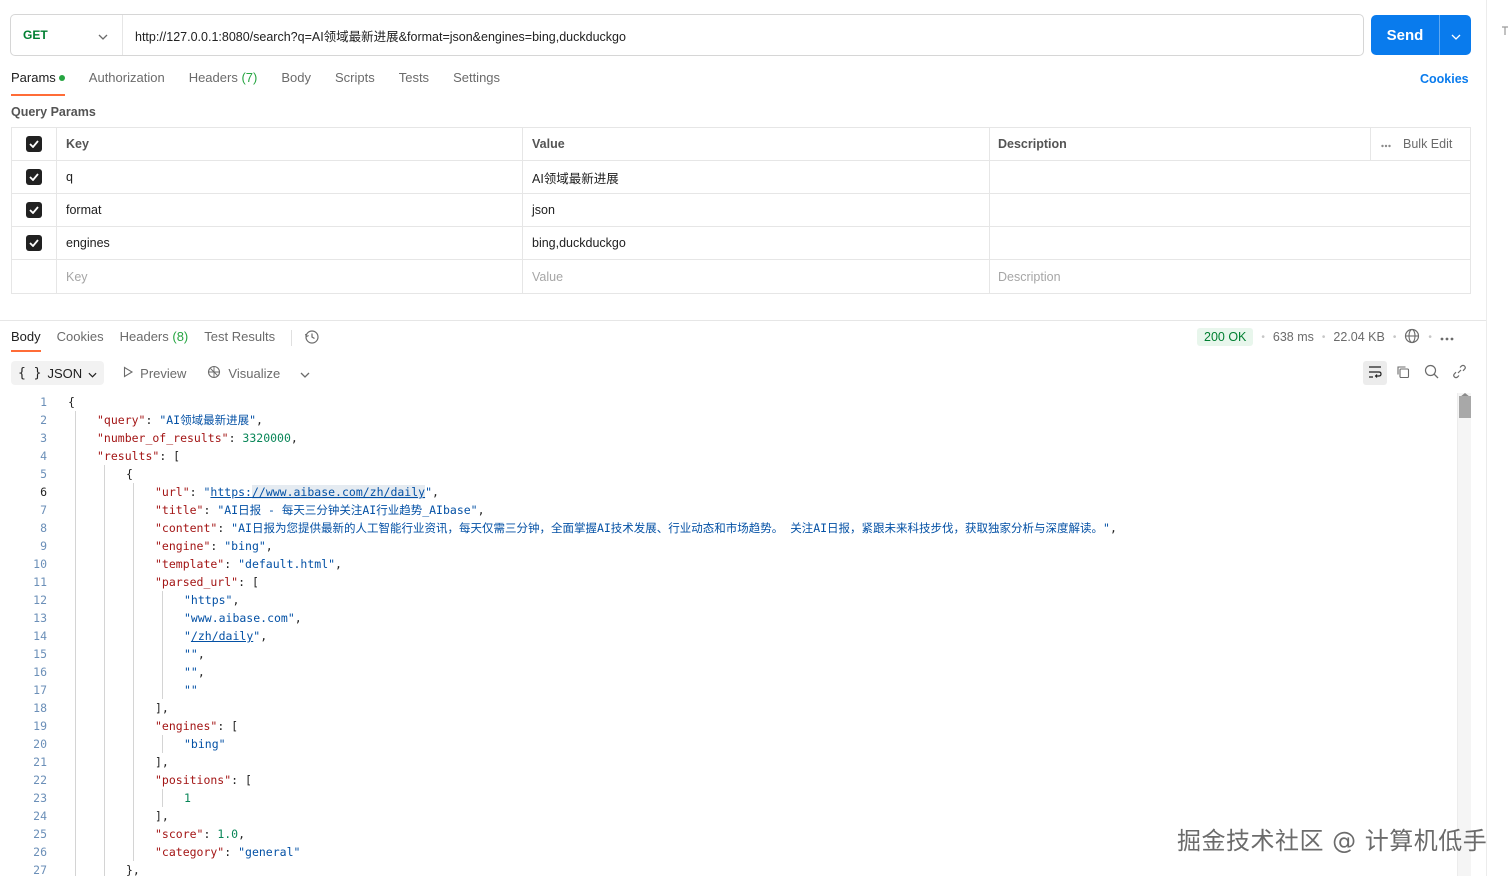 This screenshot has width=1512, height=876. What do you see at coordinates (1405, 35) in the screenshot?
I see `send-button: Send` at bounding box center [1405, 35].